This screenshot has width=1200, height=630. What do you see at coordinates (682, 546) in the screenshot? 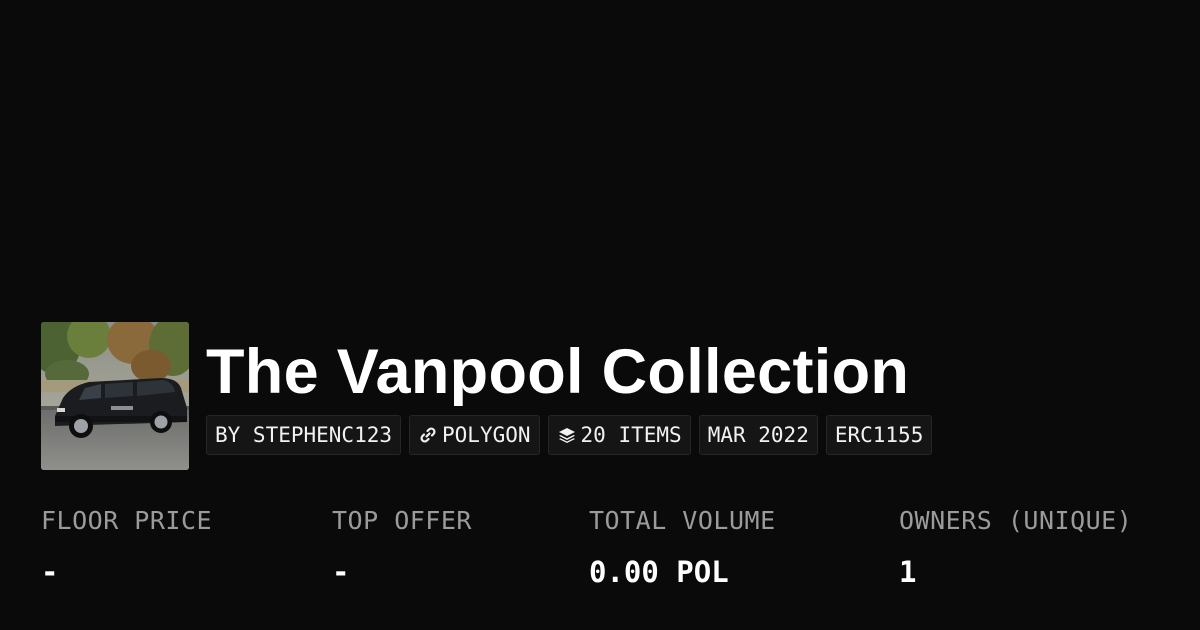
I see `stat-total-volume: TOTAL VOLUME 0.00 POL` at bounding box center [682, 546].